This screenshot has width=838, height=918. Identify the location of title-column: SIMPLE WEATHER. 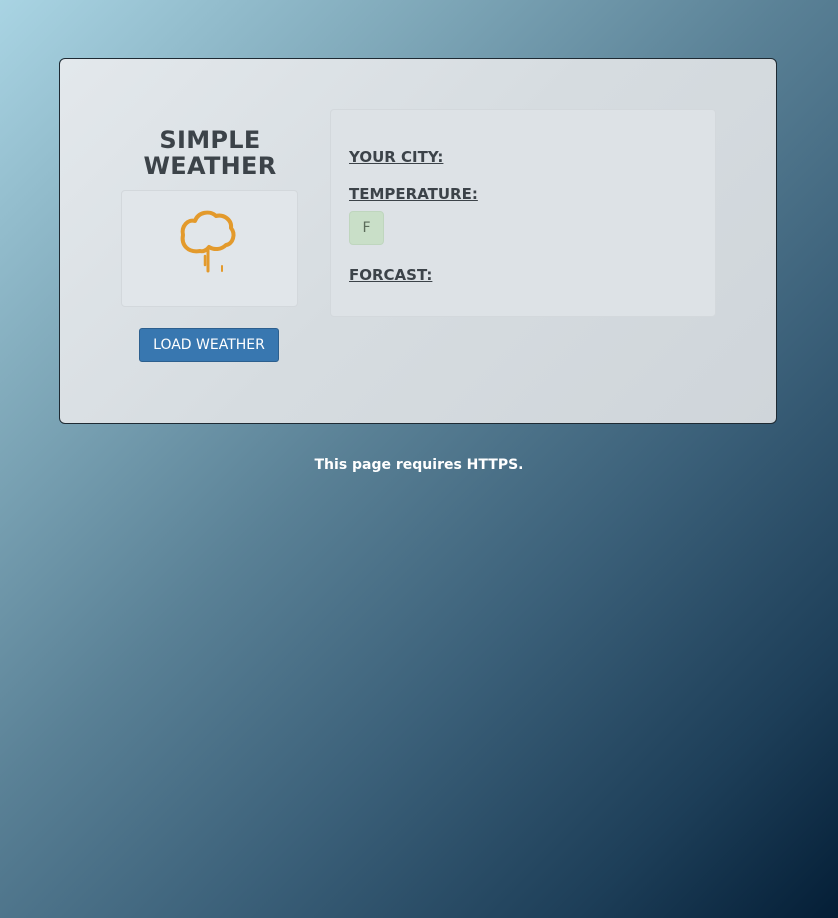
(210, 153).